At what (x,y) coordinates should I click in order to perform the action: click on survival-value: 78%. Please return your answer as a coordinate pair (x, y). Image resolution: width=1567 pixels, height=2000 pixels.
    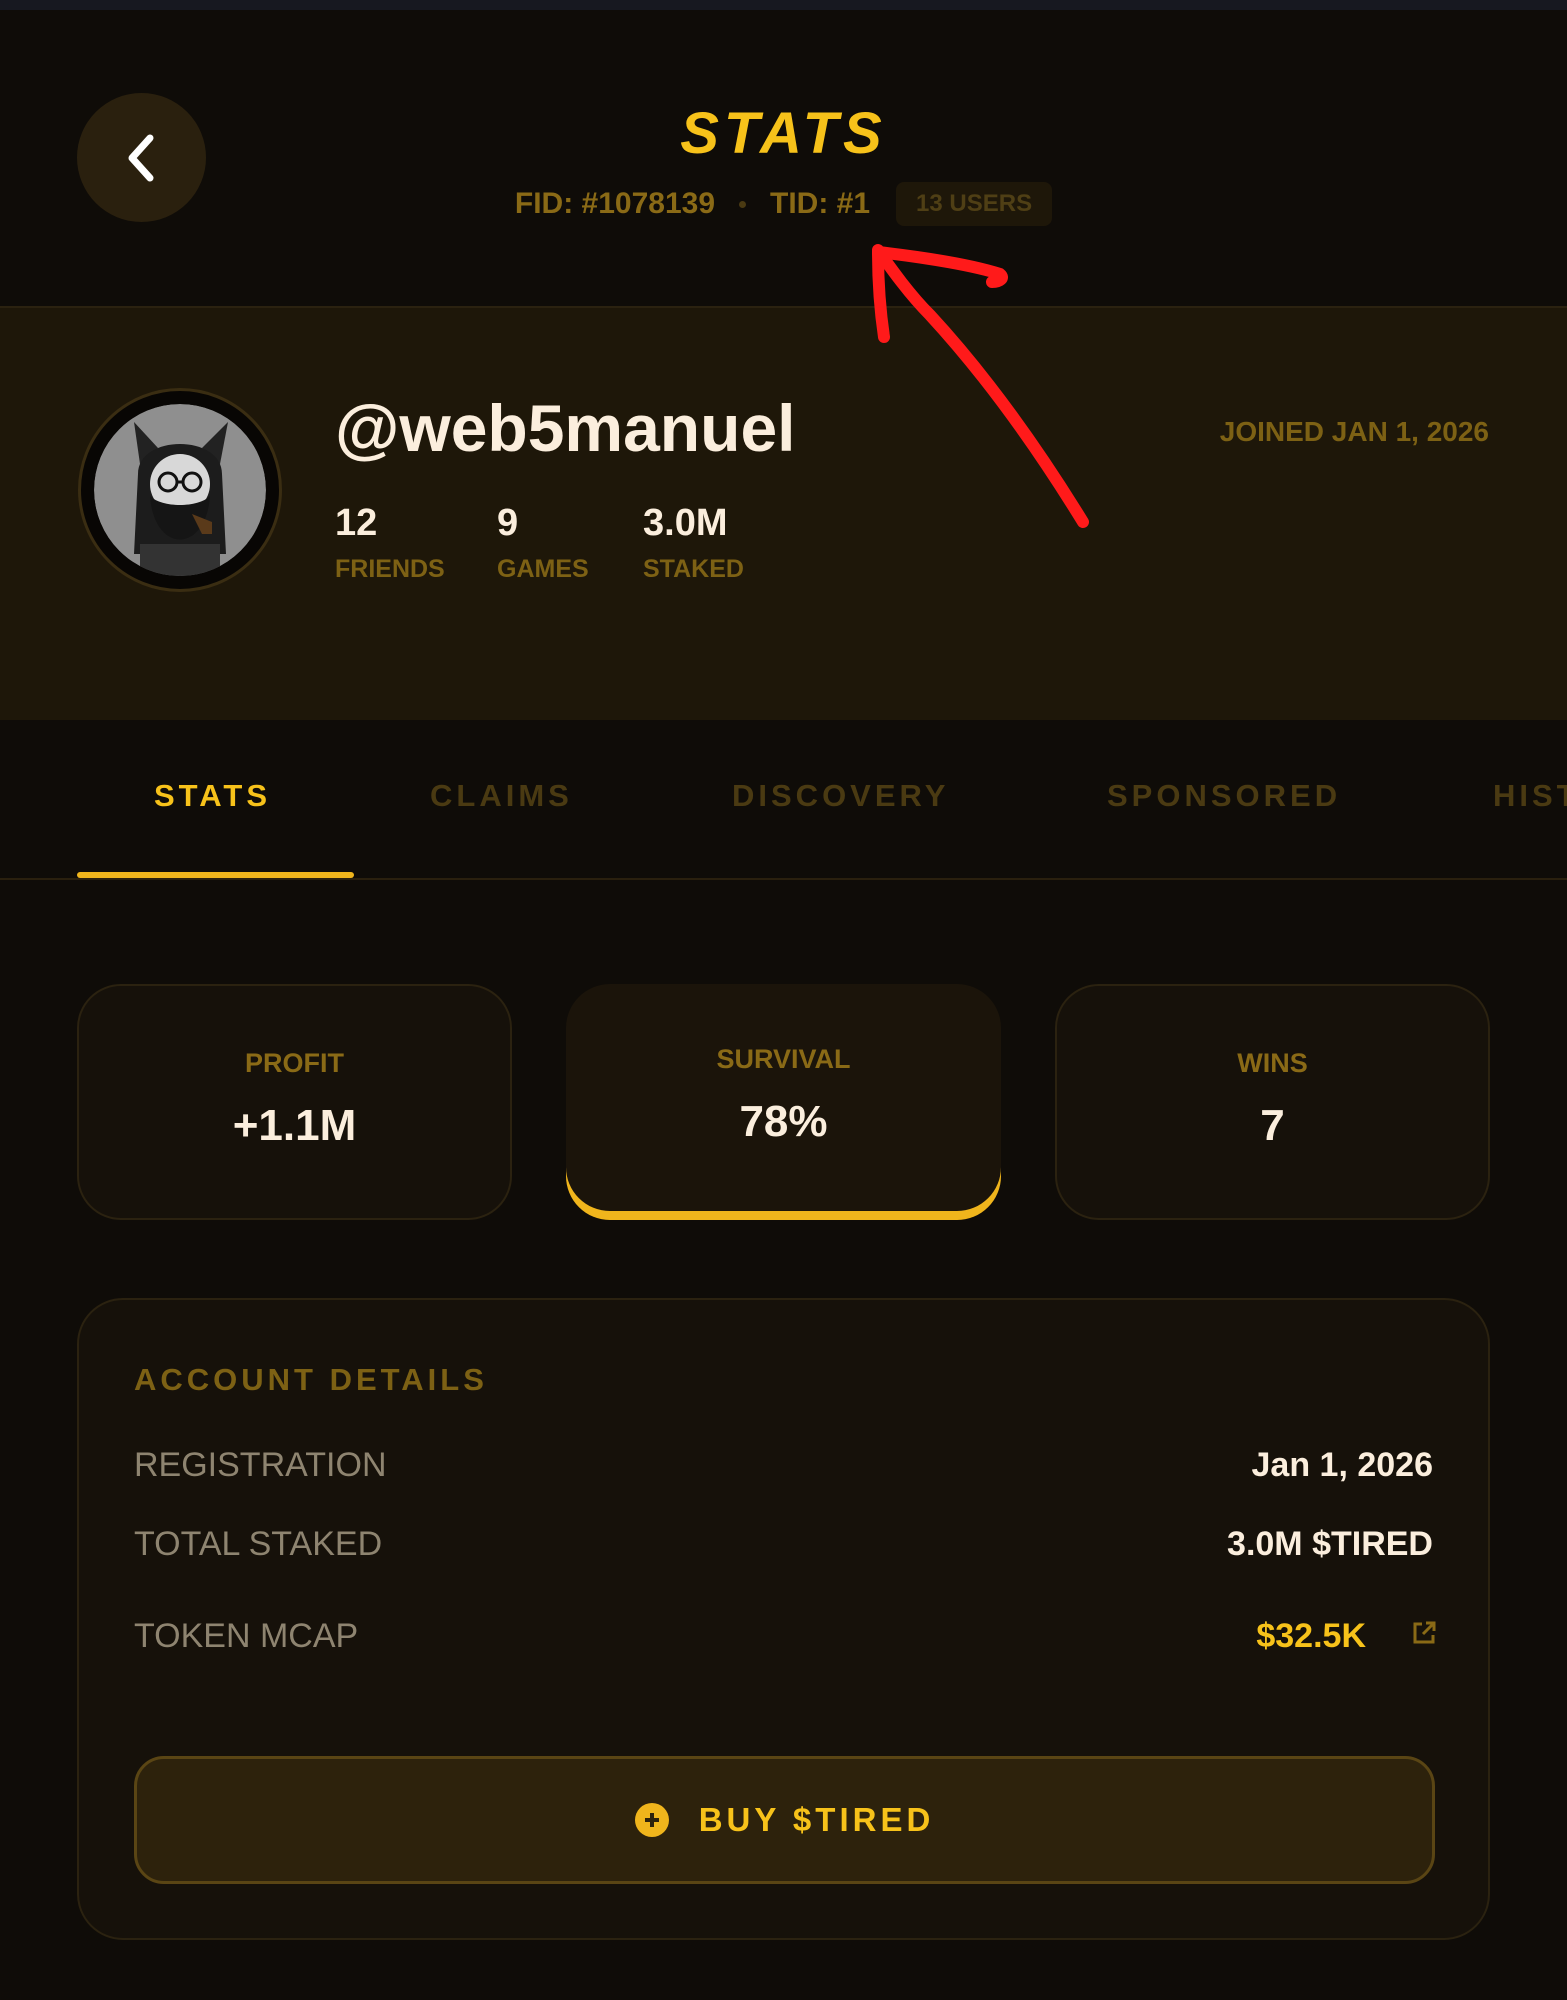
    Looking at the image, I should click on (783, 1121).